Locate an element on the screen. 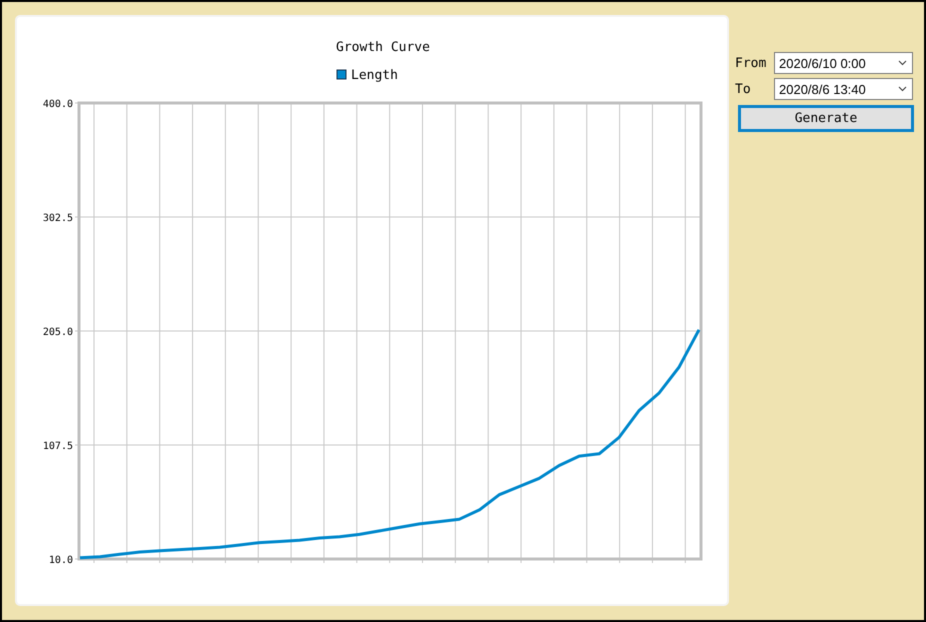 This screenshot has height=622, width=926. axis-tick-label: 10.0 is located at coordinates (60, 560).